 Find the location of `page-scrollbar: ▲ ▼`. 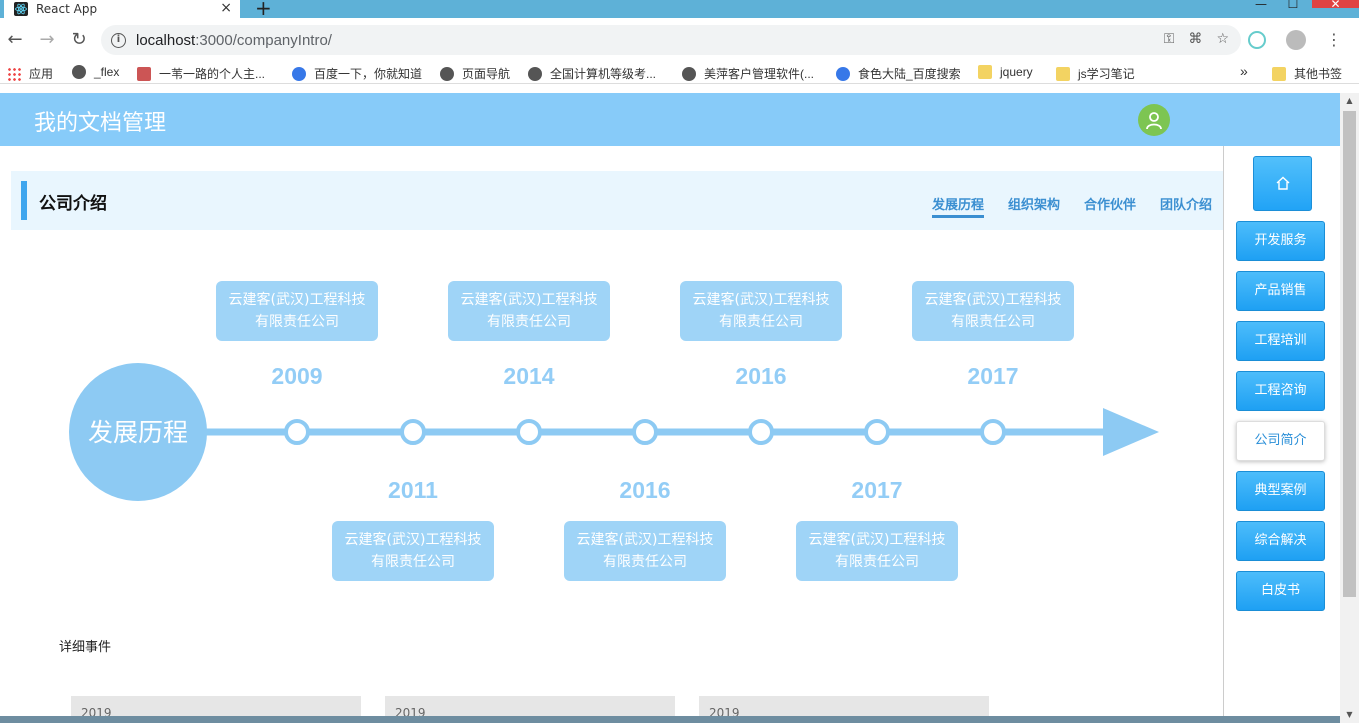

page-scrollbar: ▲ ▼ is located at coordinates (1349, 408).